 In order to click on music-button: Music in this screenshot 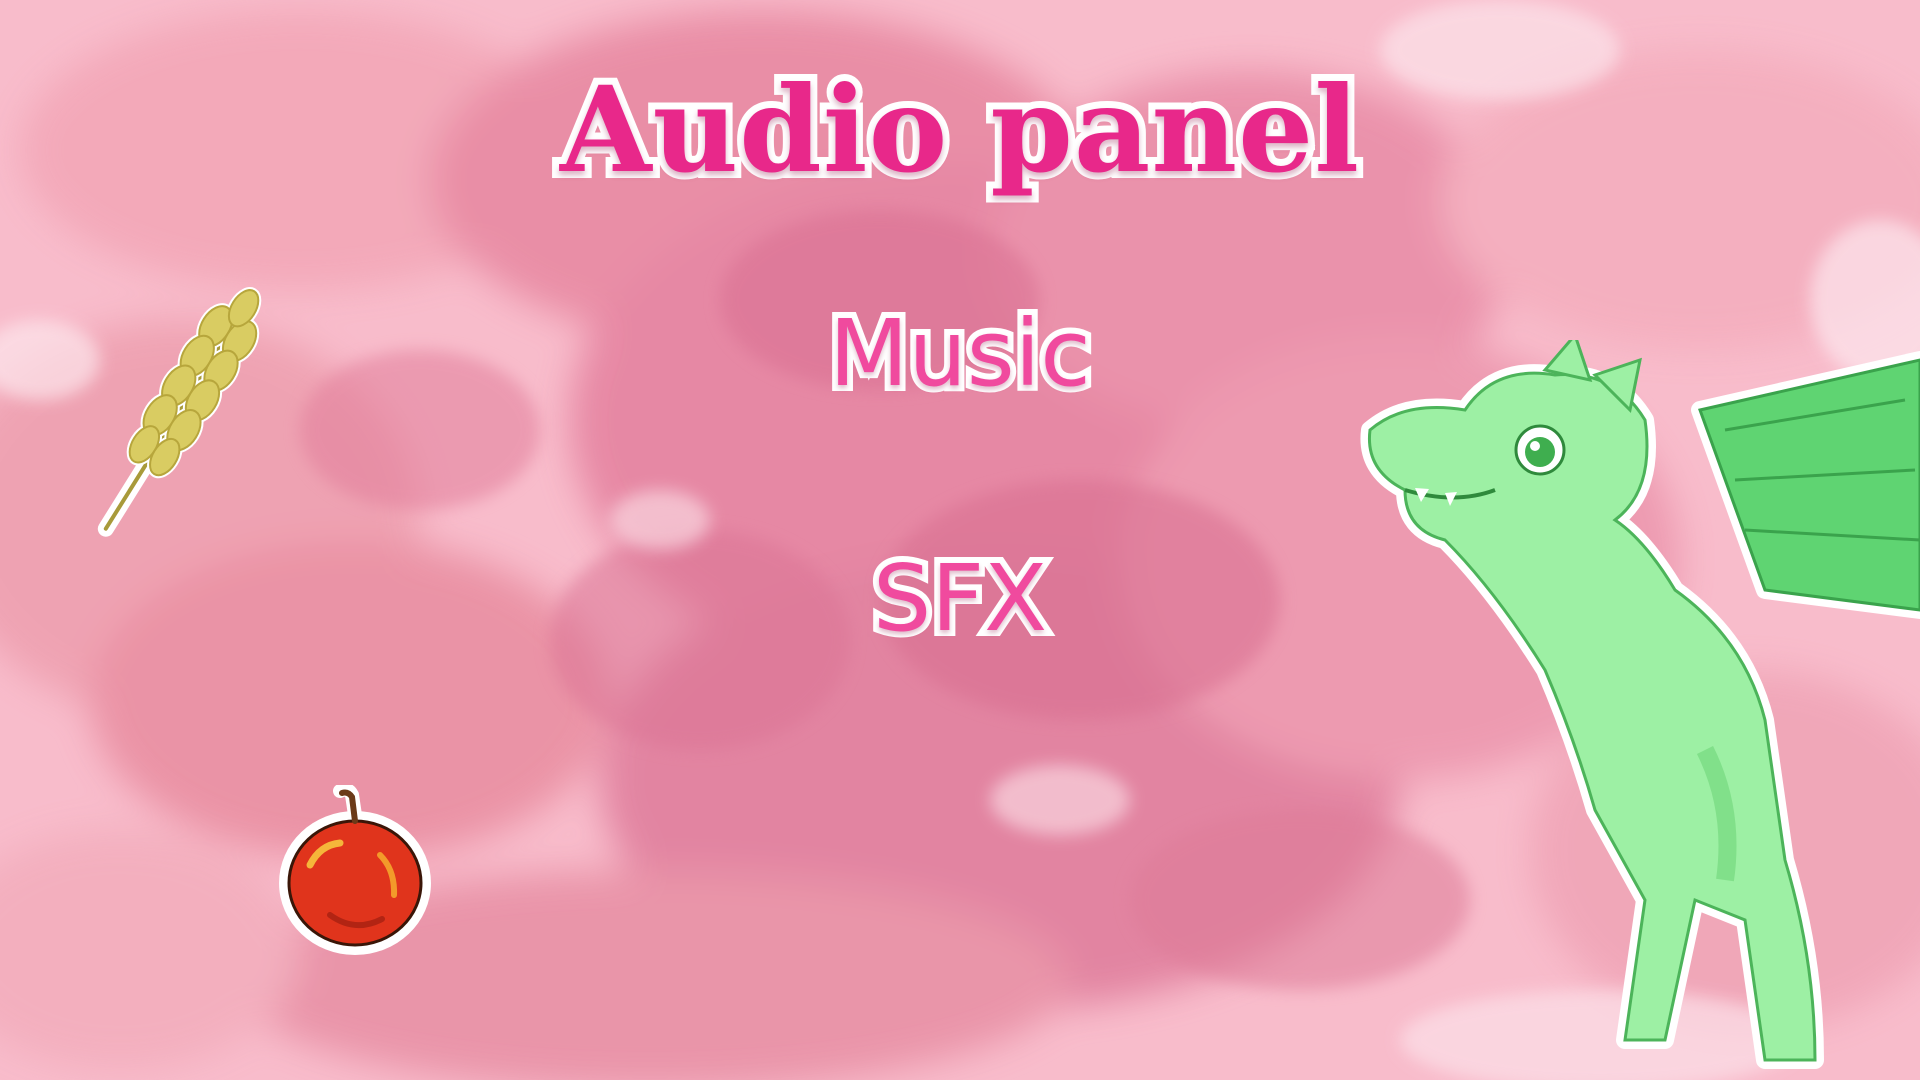, I will do `click(960, 353)`.